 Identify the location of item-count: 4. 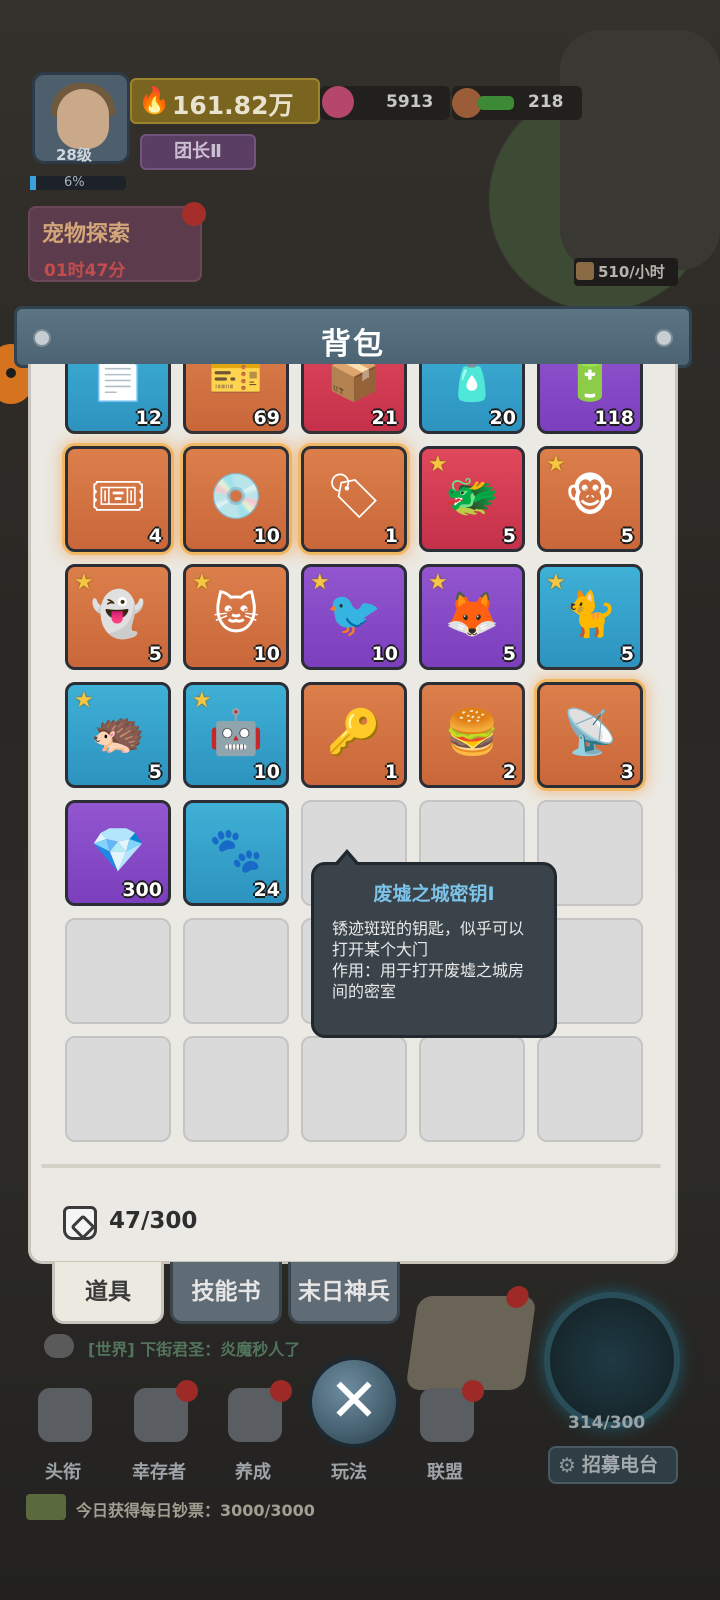
(155, 536).